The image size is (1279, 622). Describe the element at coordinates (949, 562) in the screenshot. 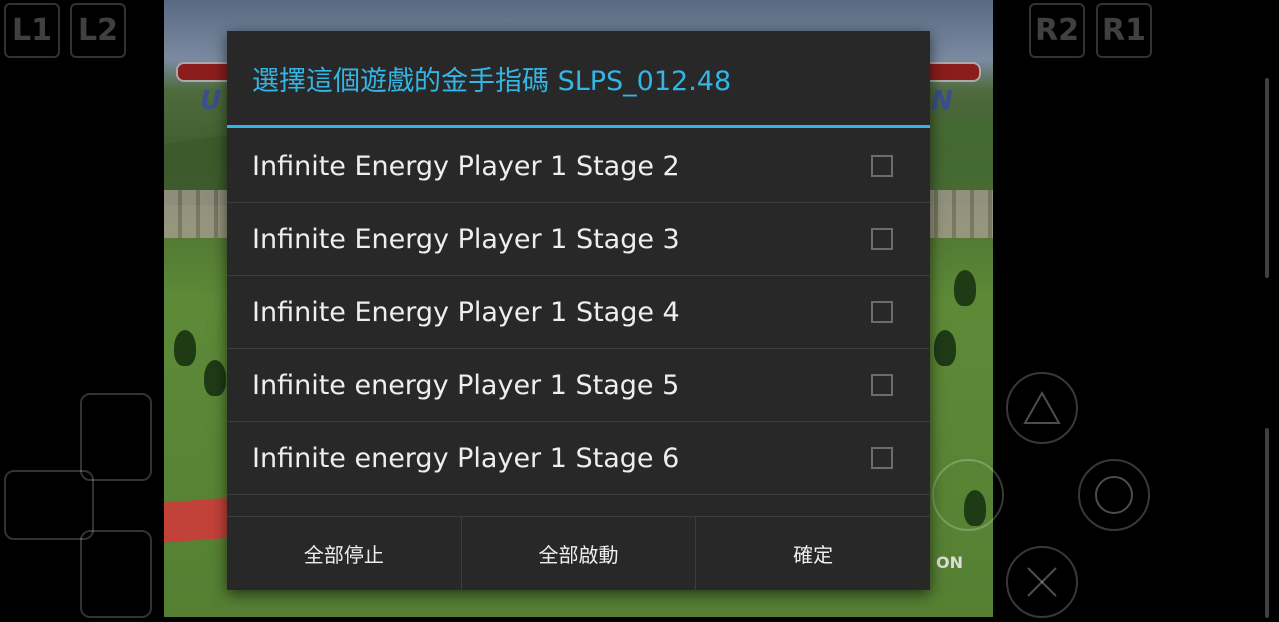

I see `hud-text: ON` at that location.